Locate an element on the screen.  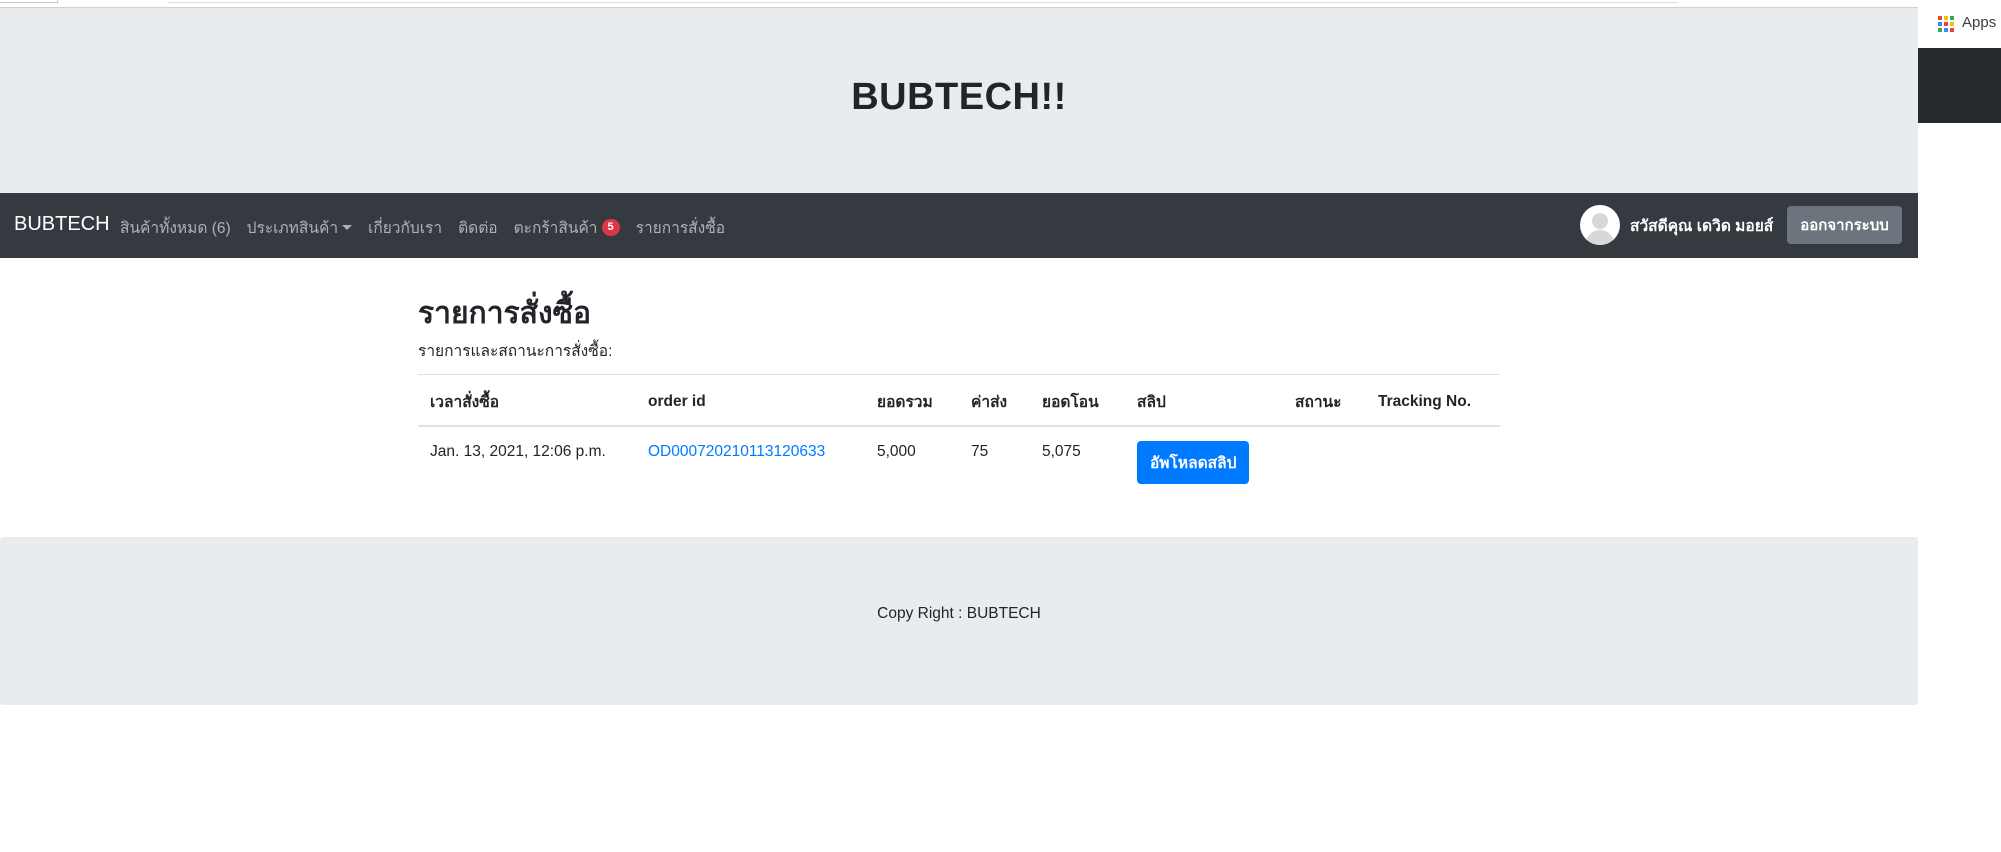
user-greeting: สวัสดีคุณ เดวิด มอยส์ is located at coordinates (1702, 226).